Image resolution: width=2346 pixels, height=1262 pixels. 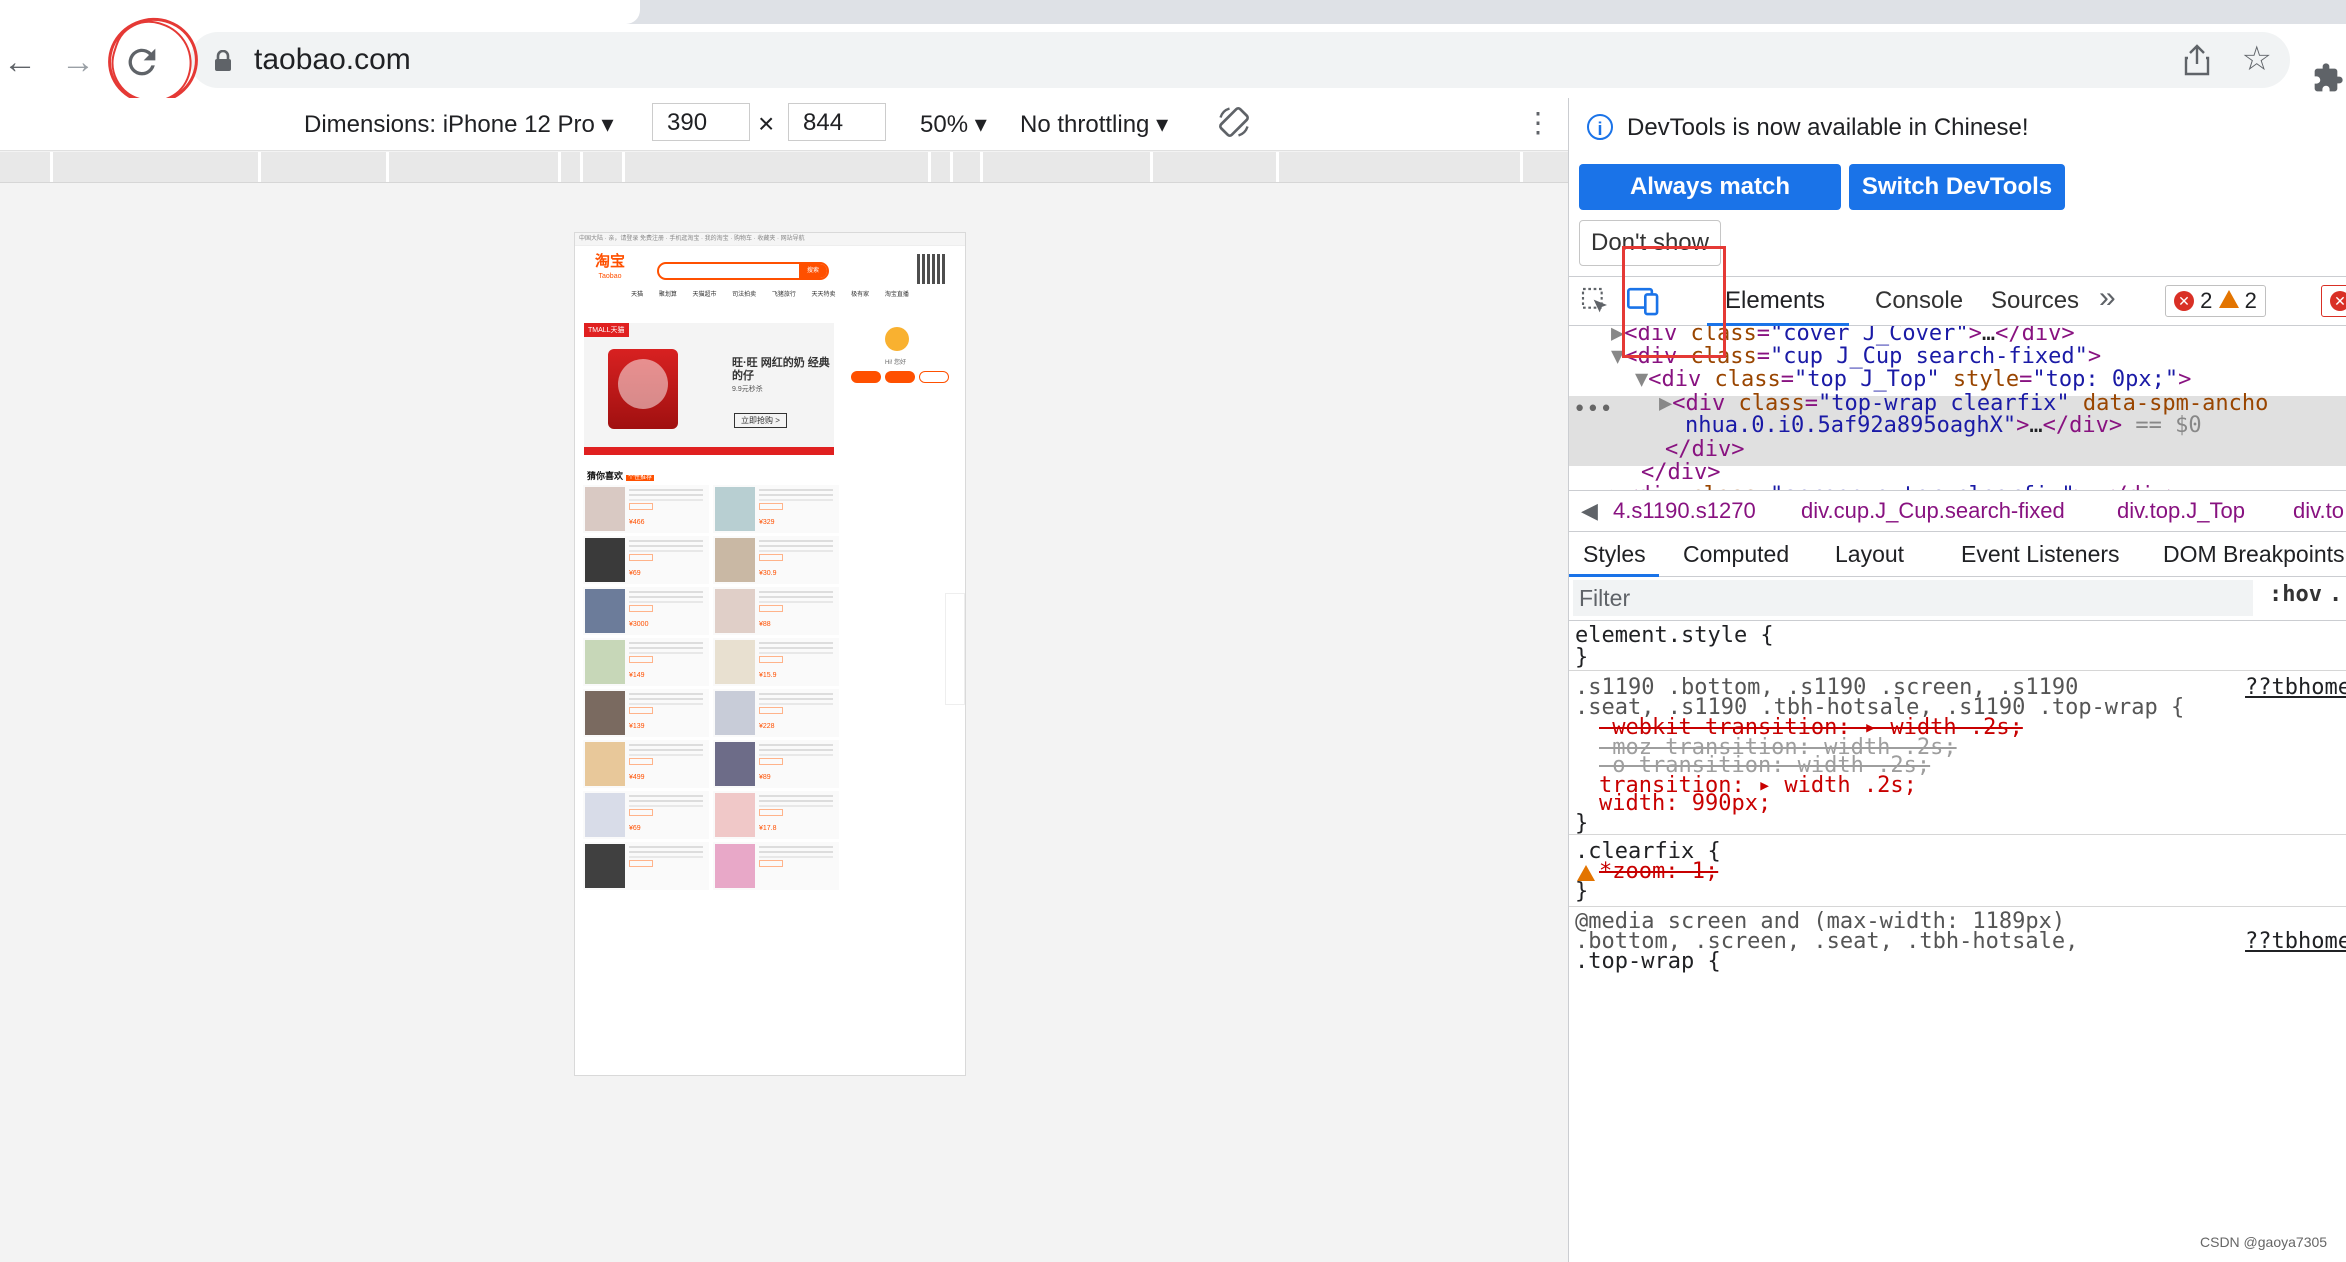 What do you see at coordinates (1589, 511) in the screenshot?
I see `breadcrumb-scroll-left-icon: ◀` at bounding box center [1589, 511].